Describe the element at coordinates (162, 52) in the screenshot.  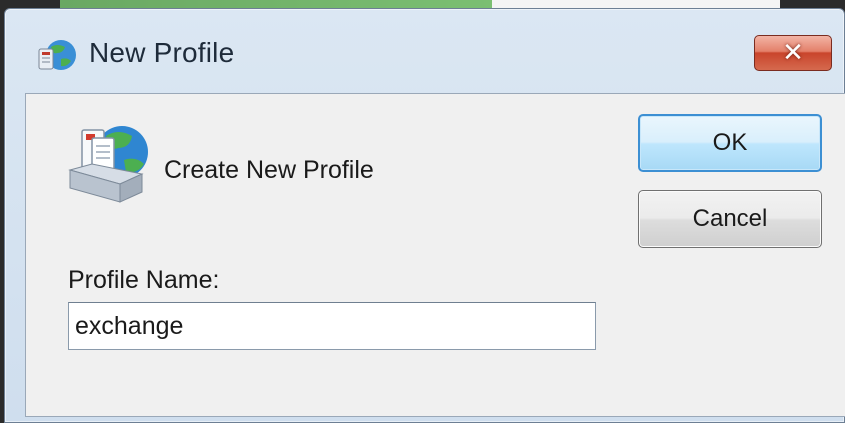
I see `dialog-title: New Profile` at that location.